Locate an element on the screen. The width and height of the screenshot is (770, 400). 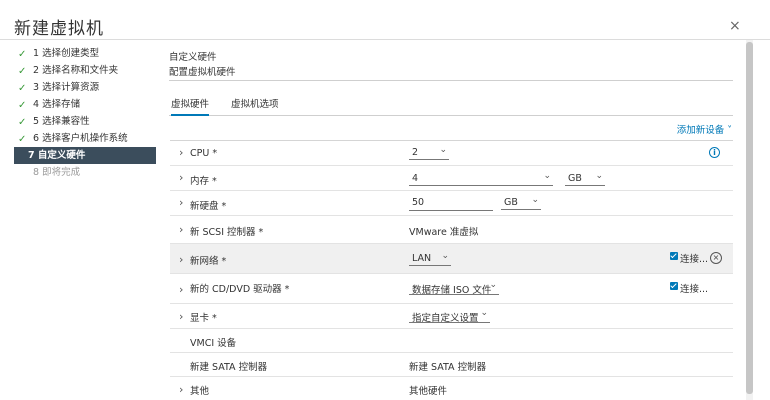
video-label: 显卡 * is located at coordinates (203, 318).